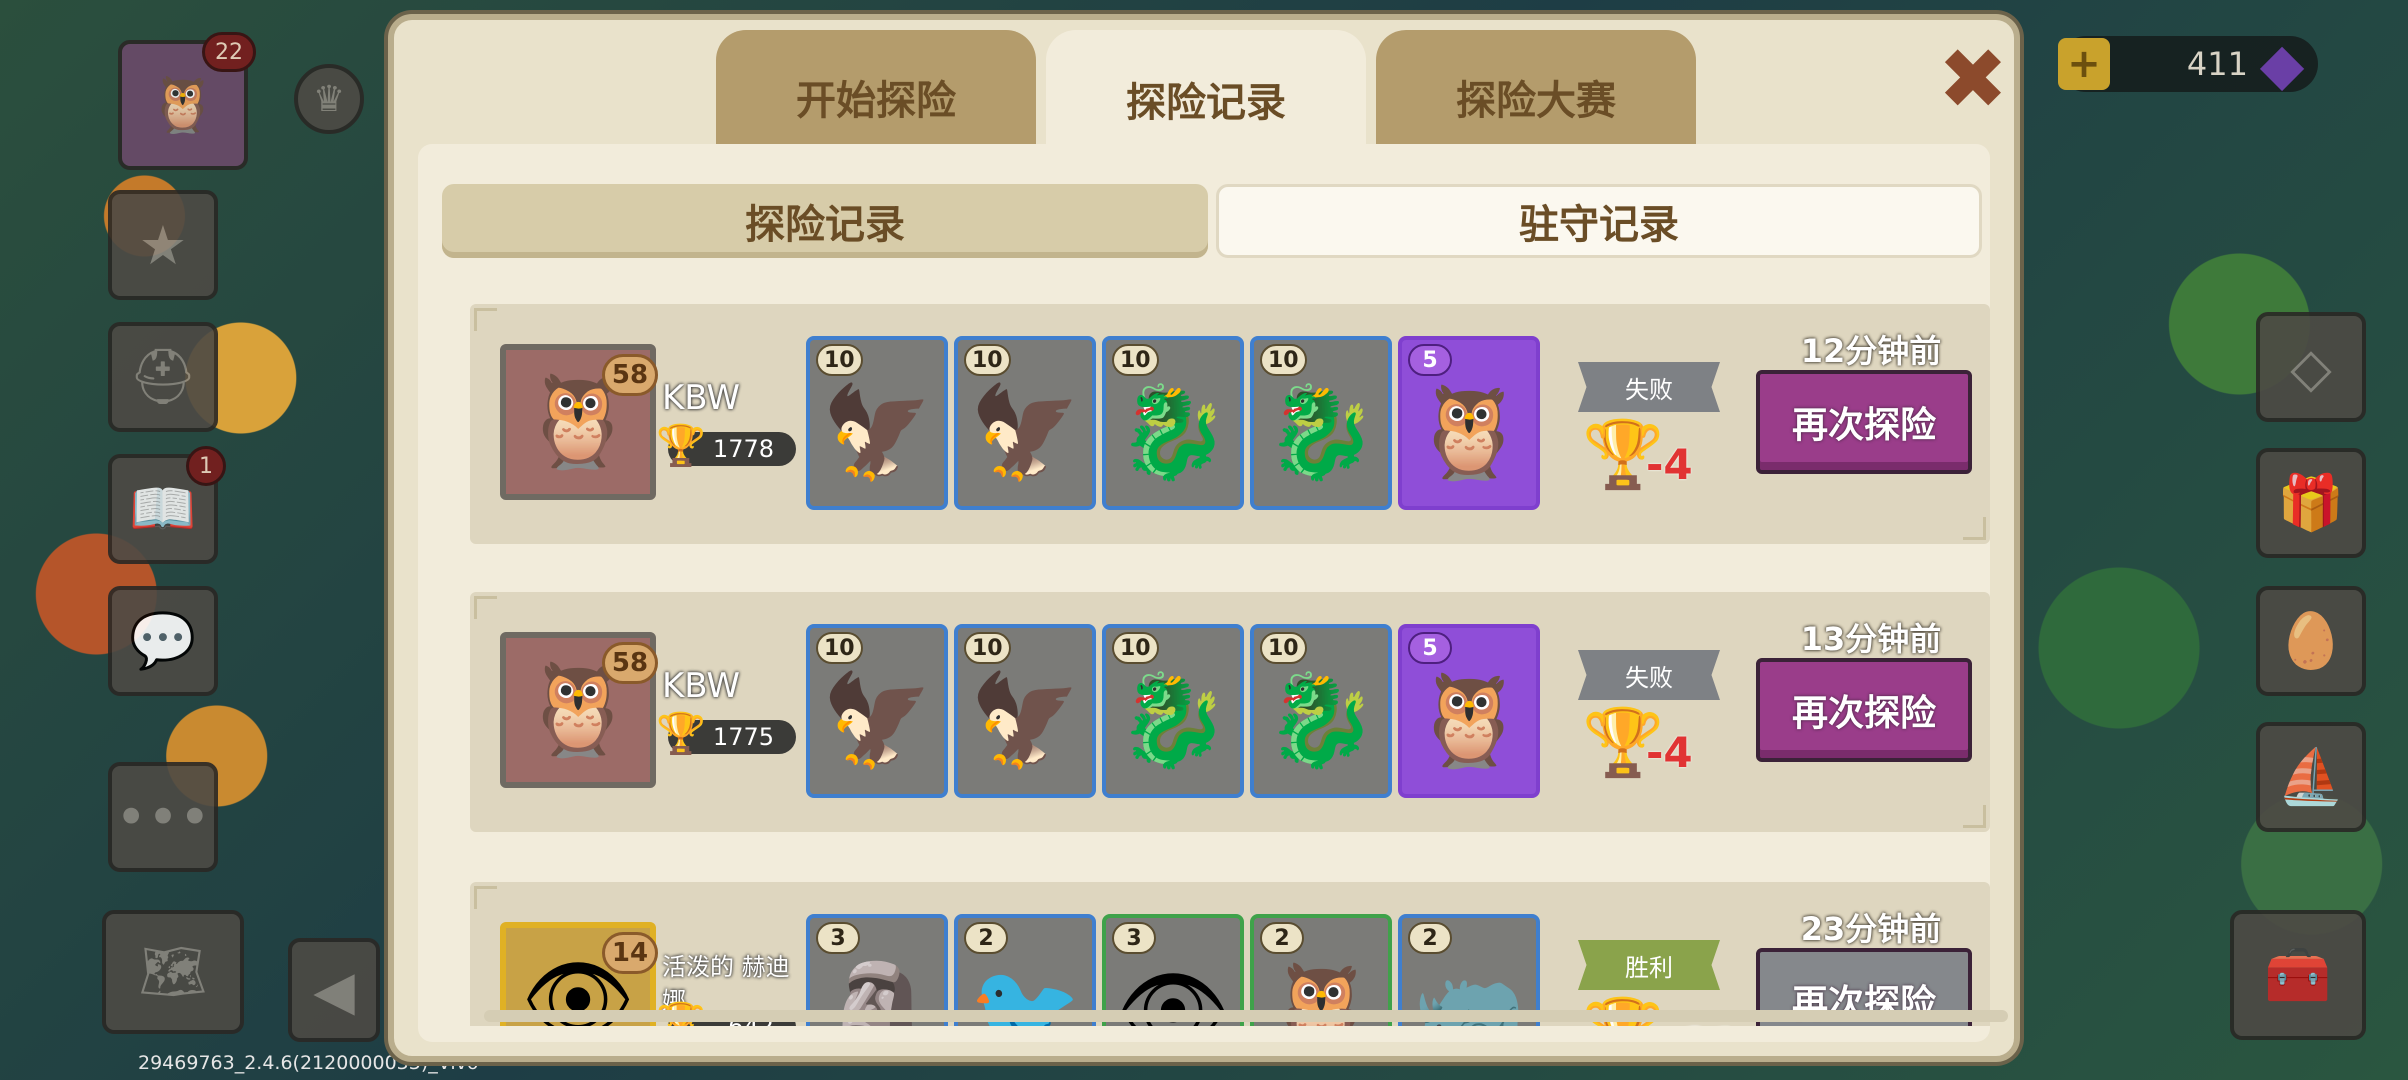 The height and width of the screenshot is (1080, 2408). Describe the element at coordinates (163, 508) in the screenshot. I see `book-icon: 📖` at that location.